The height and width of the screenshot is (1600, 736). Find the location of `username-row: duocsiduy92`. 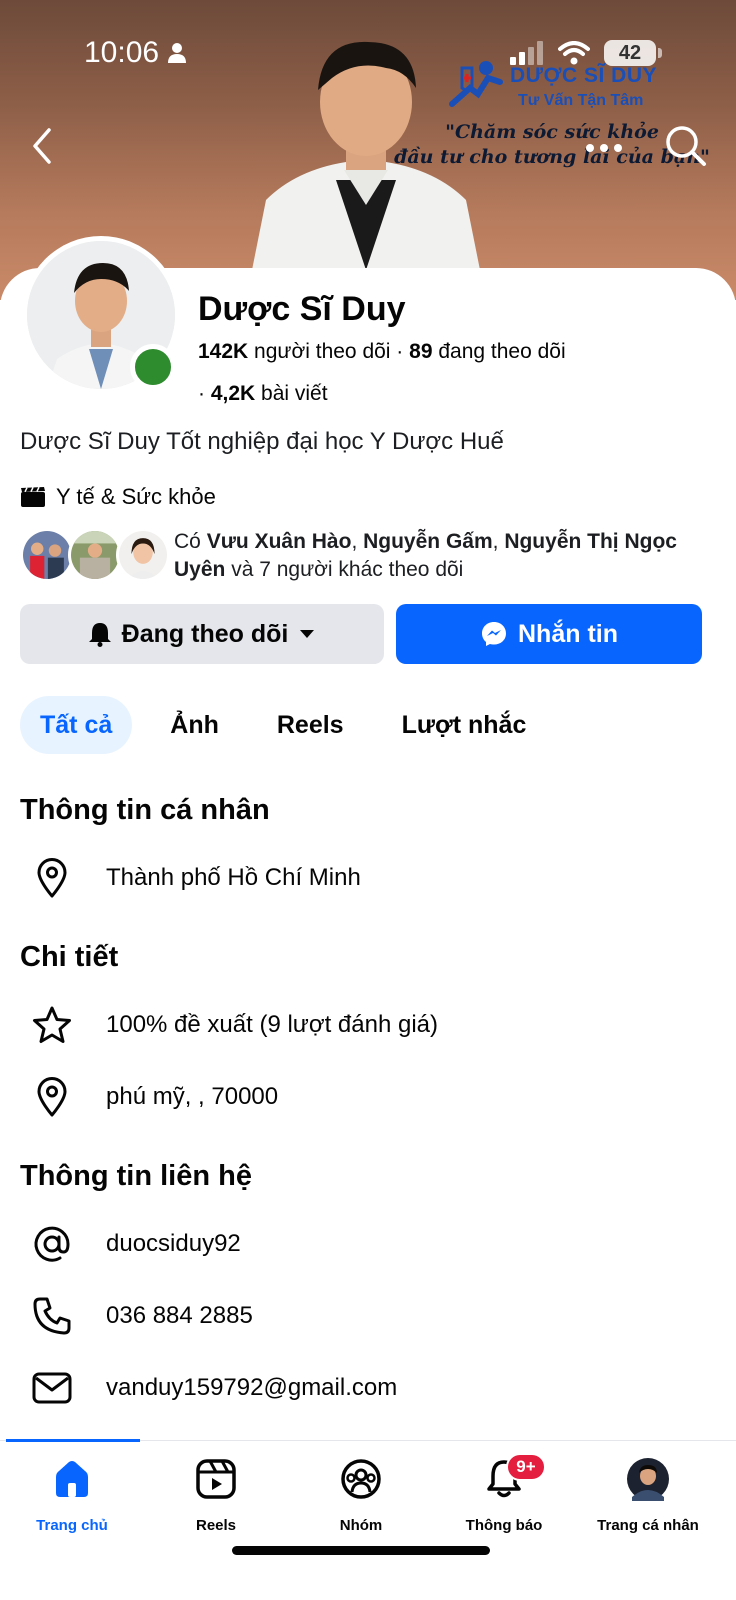

username-row: duocsiduy92 is located at coordinates (135, 1244).